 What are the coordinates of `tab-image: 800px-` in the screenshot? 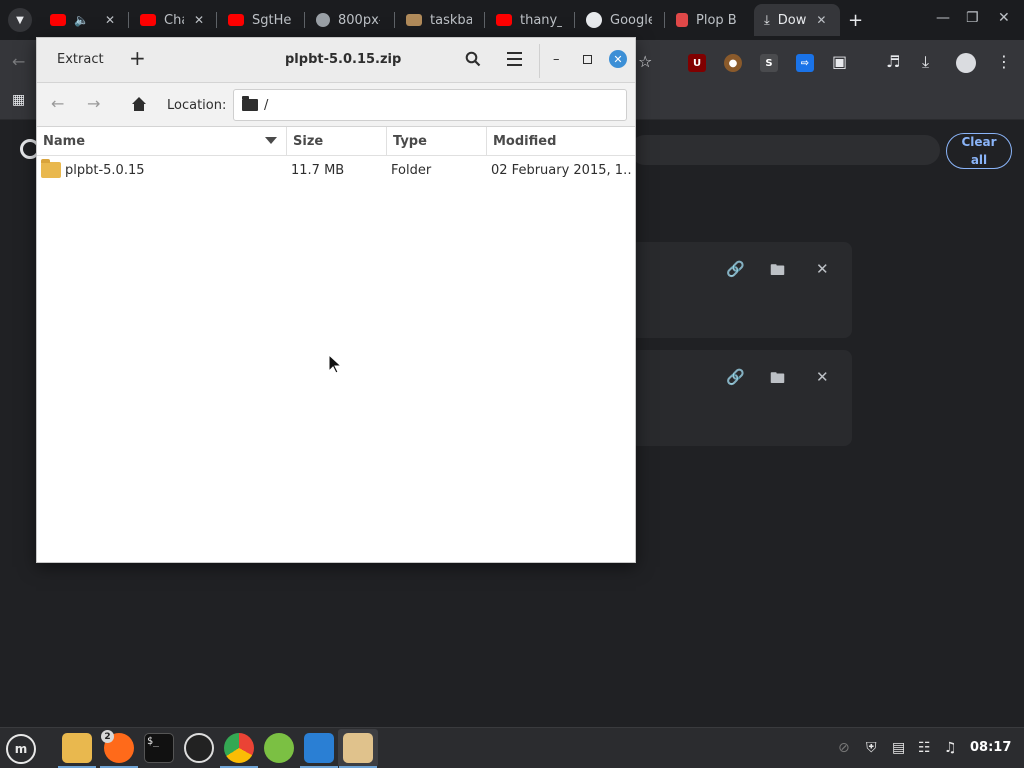 It's located at (348, 20).